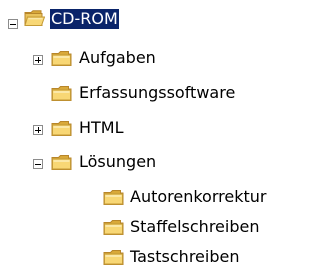 The width and height of the screenshot is (327, 276). I want to click on tree-node-tastschreiben: Tastschreiben, so click(163, 259).